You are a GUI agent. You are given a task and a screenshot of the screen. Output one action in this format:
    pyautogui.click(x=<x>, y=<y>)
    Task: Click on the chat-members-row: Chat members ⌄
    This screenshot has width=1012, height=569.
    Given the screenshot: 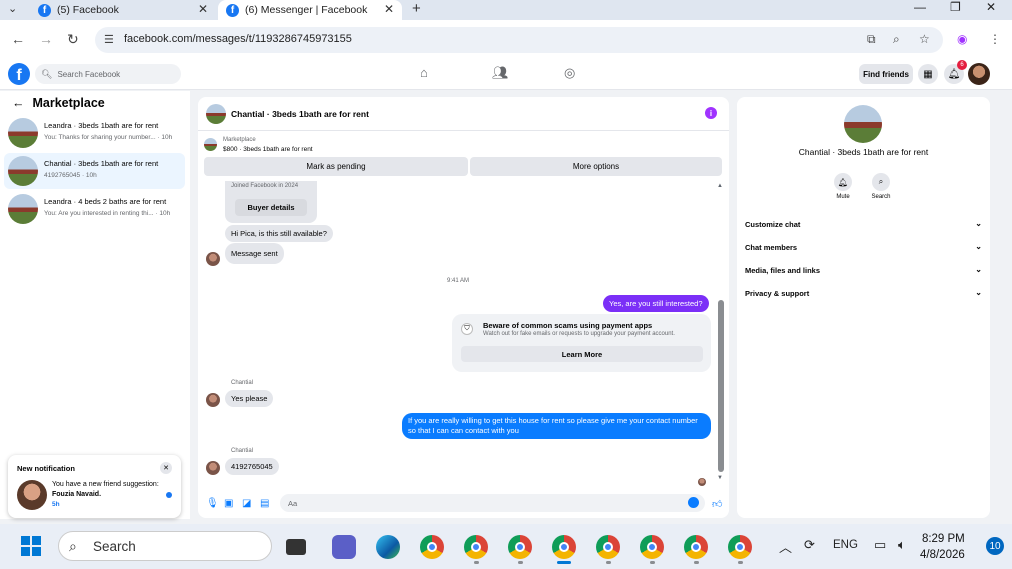 What is the action you would take?
    pyautogui.click(x=863, y=247)
    